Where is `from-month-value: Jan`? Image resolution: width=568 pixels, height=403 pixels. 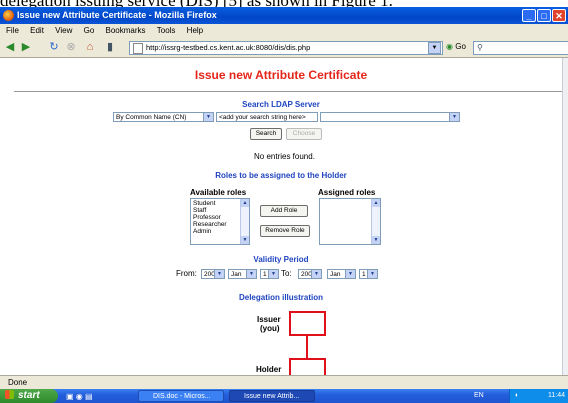
from-month-value: Jan is located at coordinates (236, 274).